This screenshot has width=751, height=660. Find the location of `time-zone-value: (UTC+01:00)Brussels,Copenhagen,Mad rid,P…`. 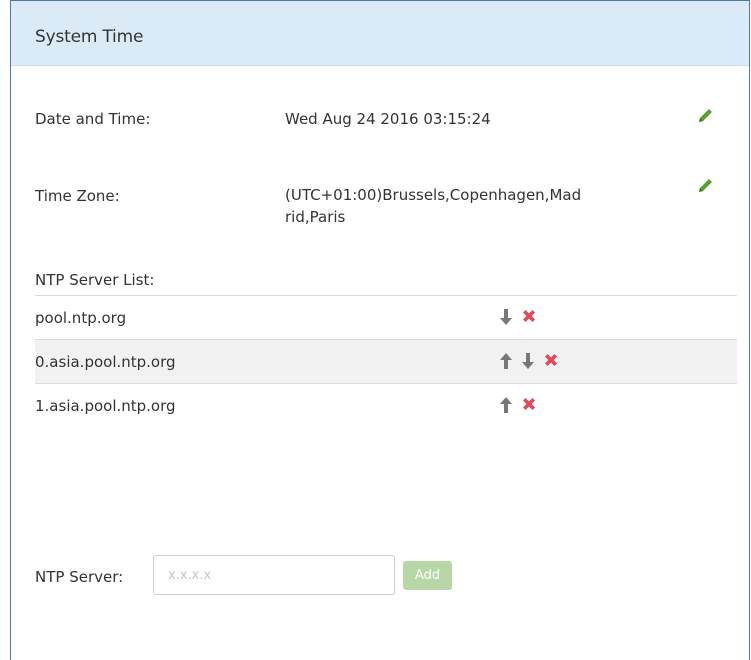

time-zone-value: (UTC+01:00)Brussels,Copenhagen,Mad rid,P… is located at coordinates (433, 206).